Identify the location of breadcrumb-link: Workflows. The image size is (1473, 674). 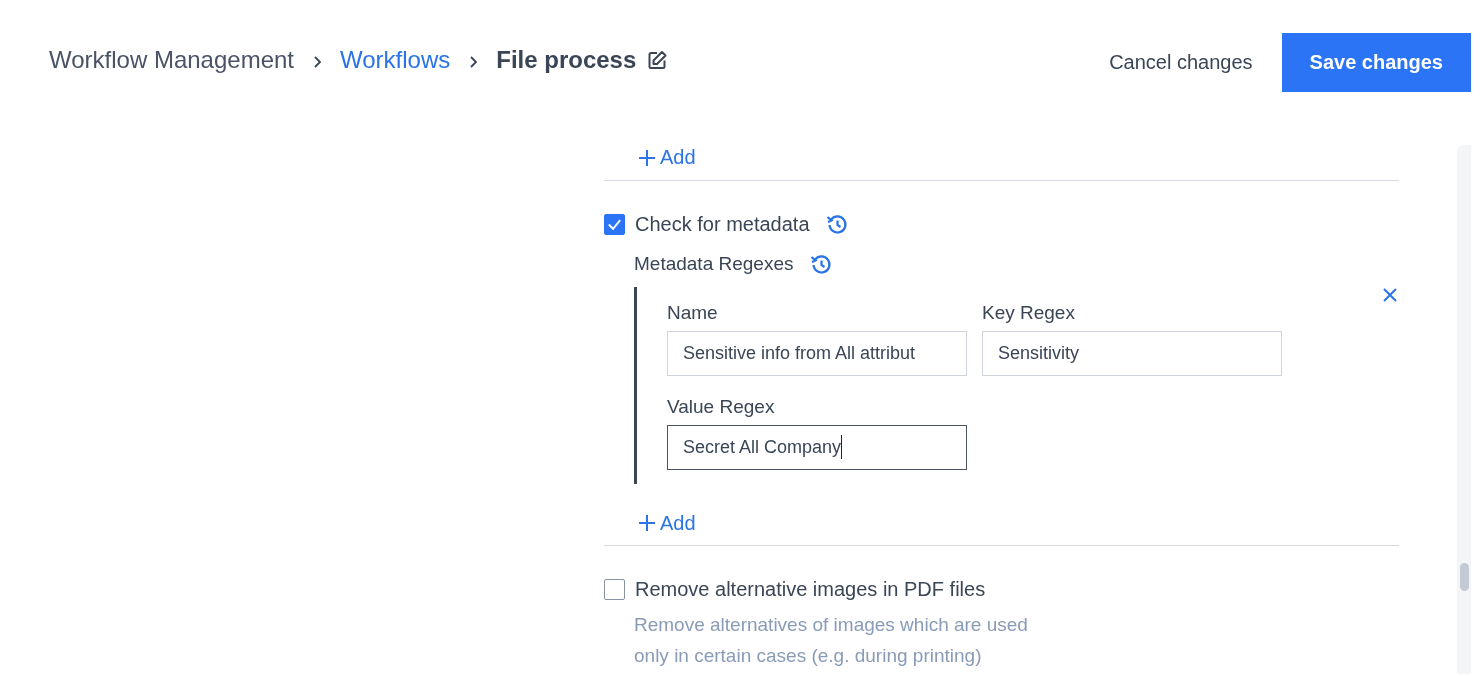
(395, 60).